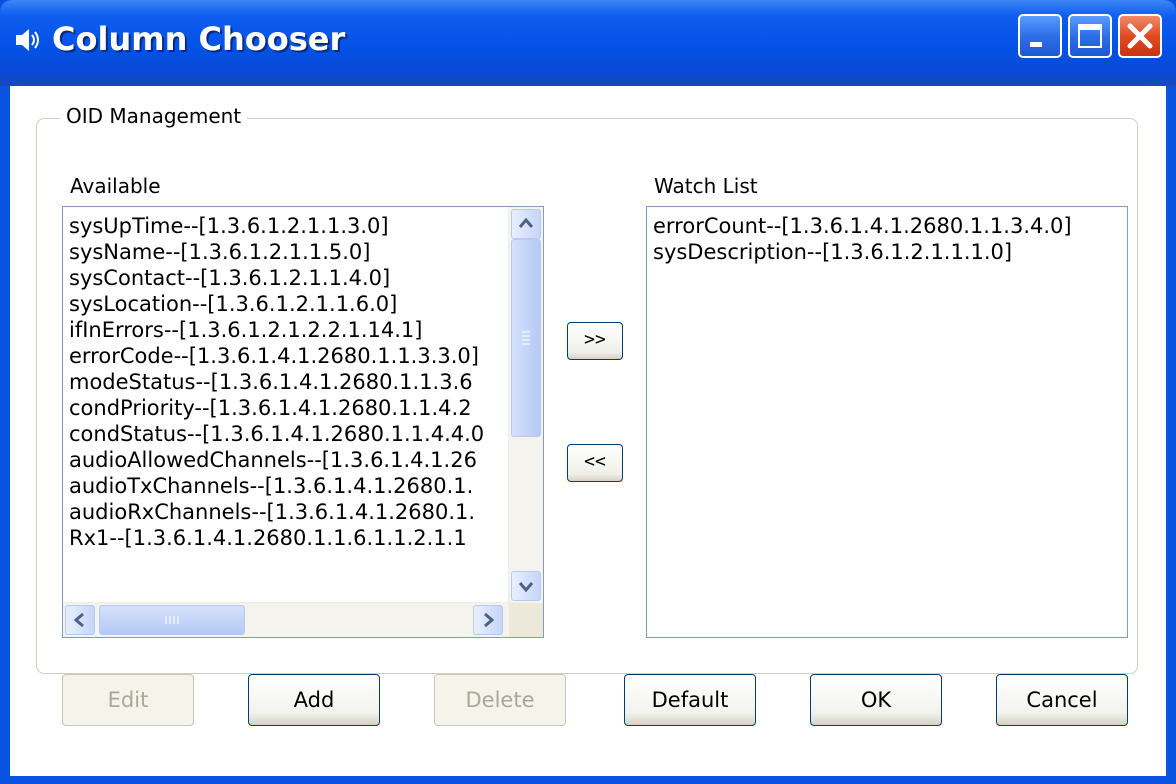 This screenshot has width=1176, height=784. I want to click on list-item: modeStatus--[1.3.6.1.4.1.2680.1.1.3.6, so click(286, 382).